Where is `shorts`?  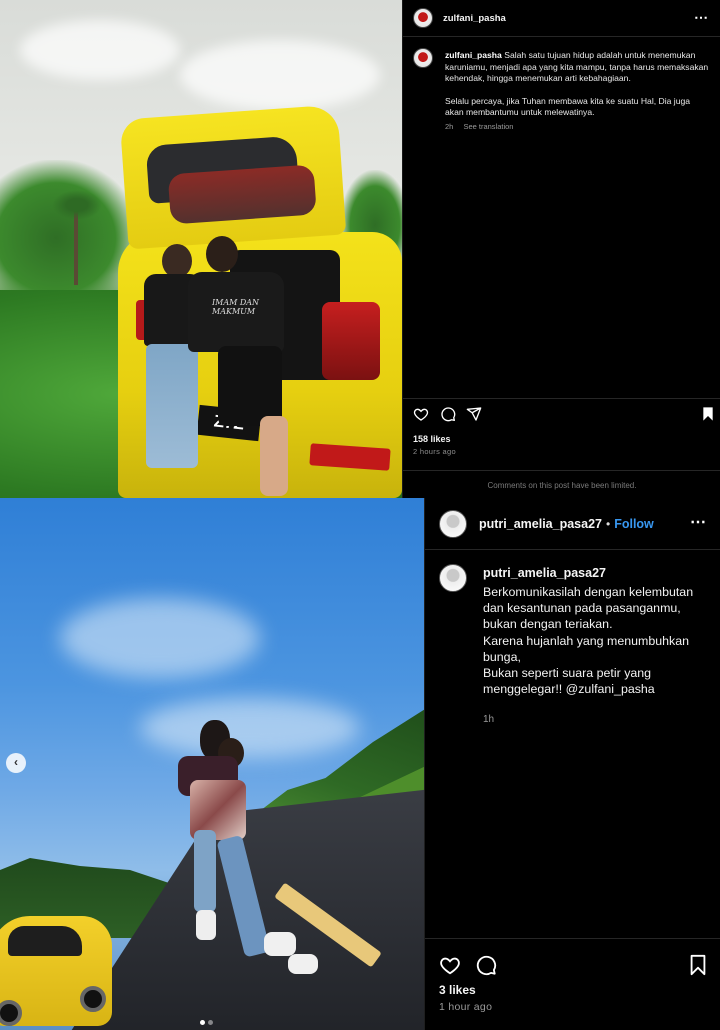
shorts is located at coordinates (250, 386).